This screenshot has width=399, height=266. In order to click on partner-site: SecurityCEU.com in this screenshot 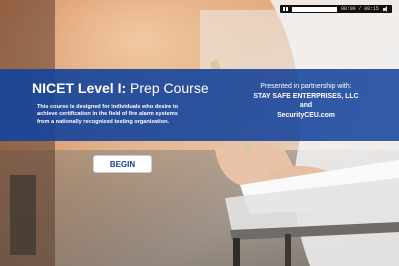, I will do `click(306, 115)`.